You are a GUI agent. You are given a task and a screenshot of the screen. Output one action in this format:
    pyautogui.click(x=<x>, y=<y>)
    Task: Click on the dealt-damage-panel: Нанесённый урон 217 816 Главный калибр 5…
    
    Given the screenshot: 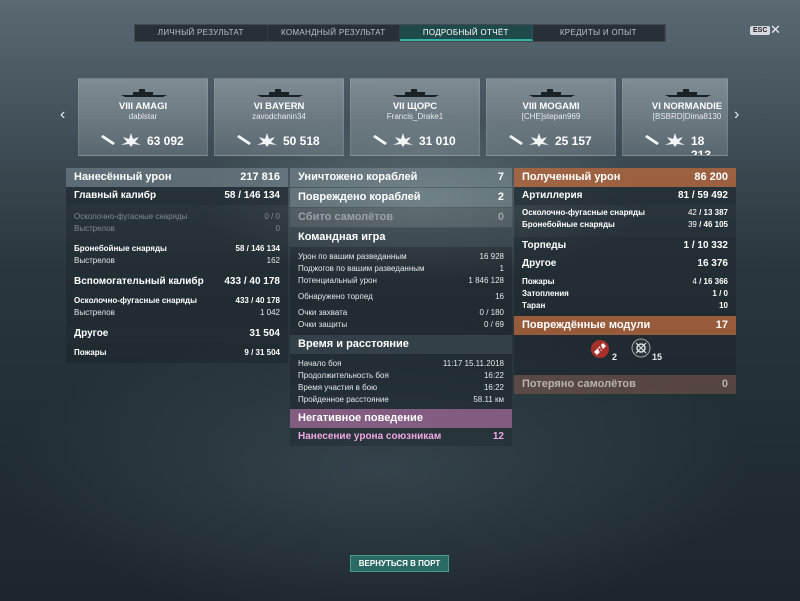 What is the action you would take?
    pyautogui.click(x=177, y=265)
    